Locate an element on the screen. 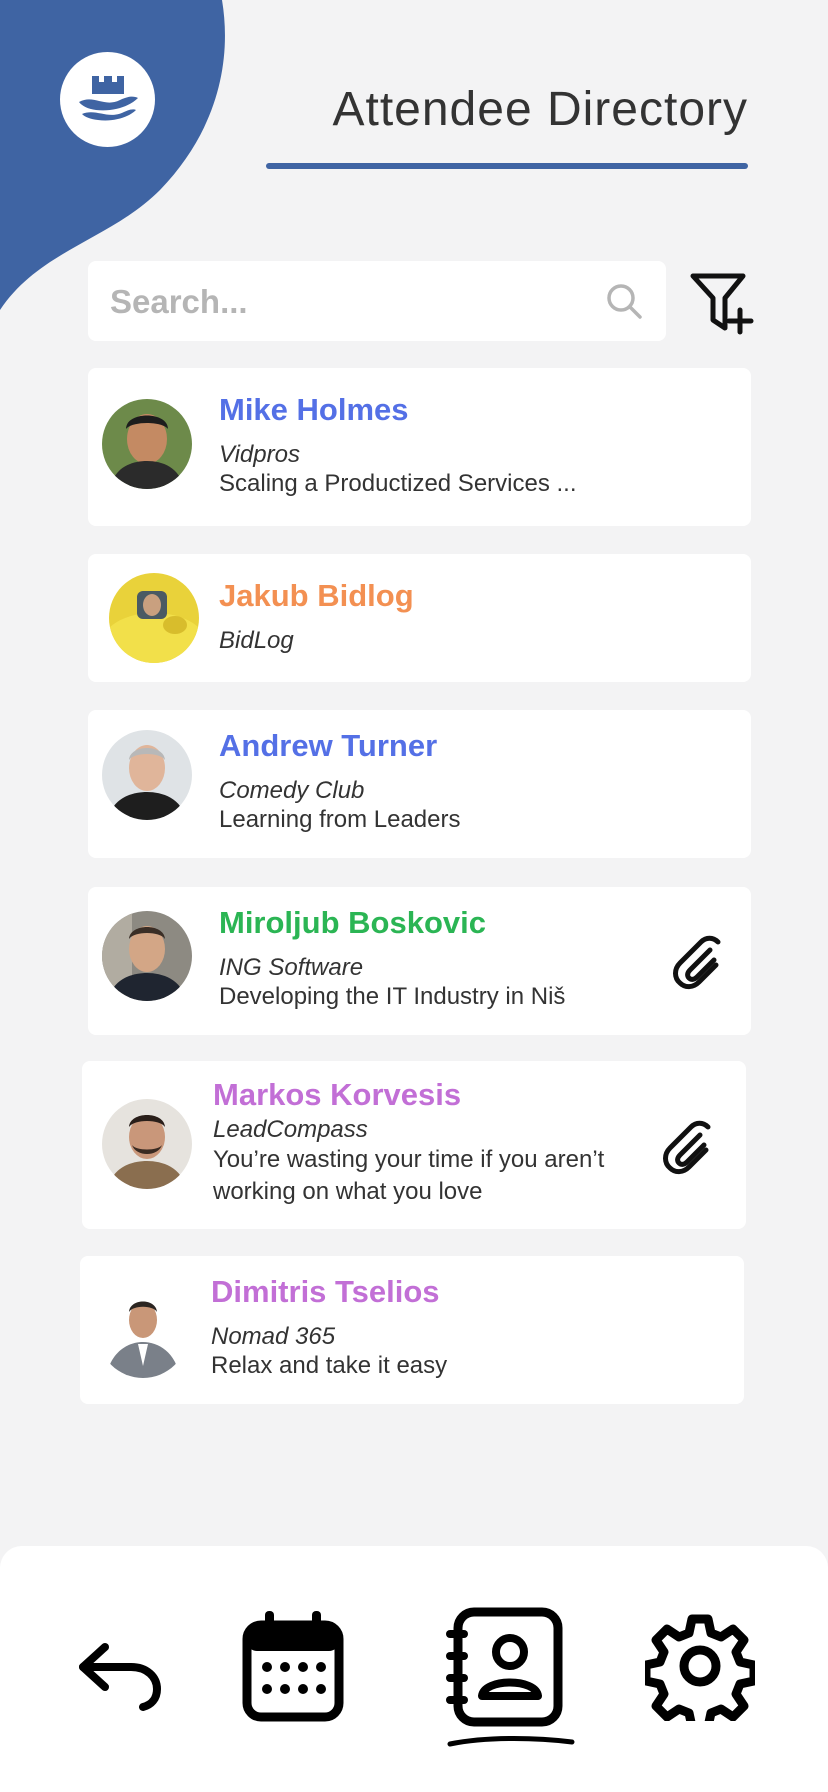  nav-back is located at coordinates (120, 1673).